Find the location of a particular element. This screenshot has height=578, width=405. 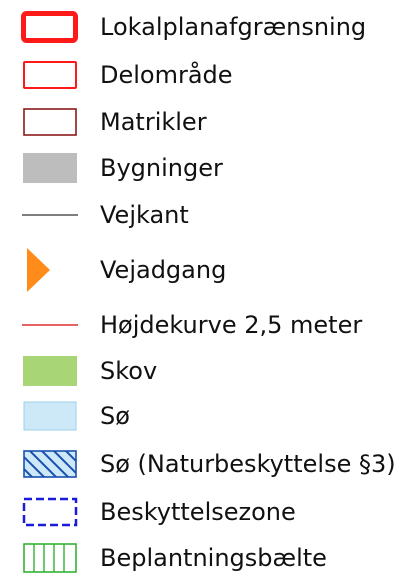

legend-item-beskyttelsezone: Beskyttelsezone is located at coordinates (202, 512).